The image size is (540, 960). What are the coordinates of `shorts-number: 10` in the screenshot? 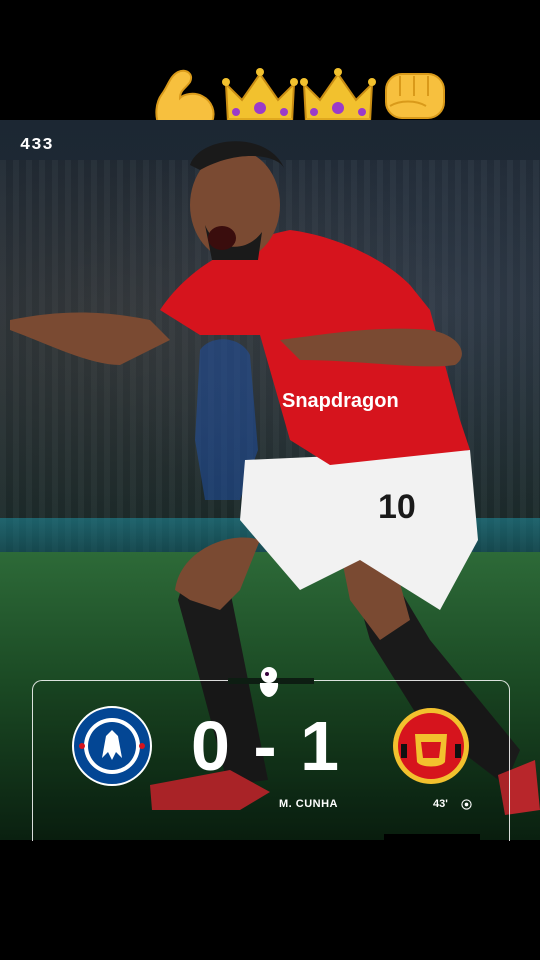 It's located at (397, 507).